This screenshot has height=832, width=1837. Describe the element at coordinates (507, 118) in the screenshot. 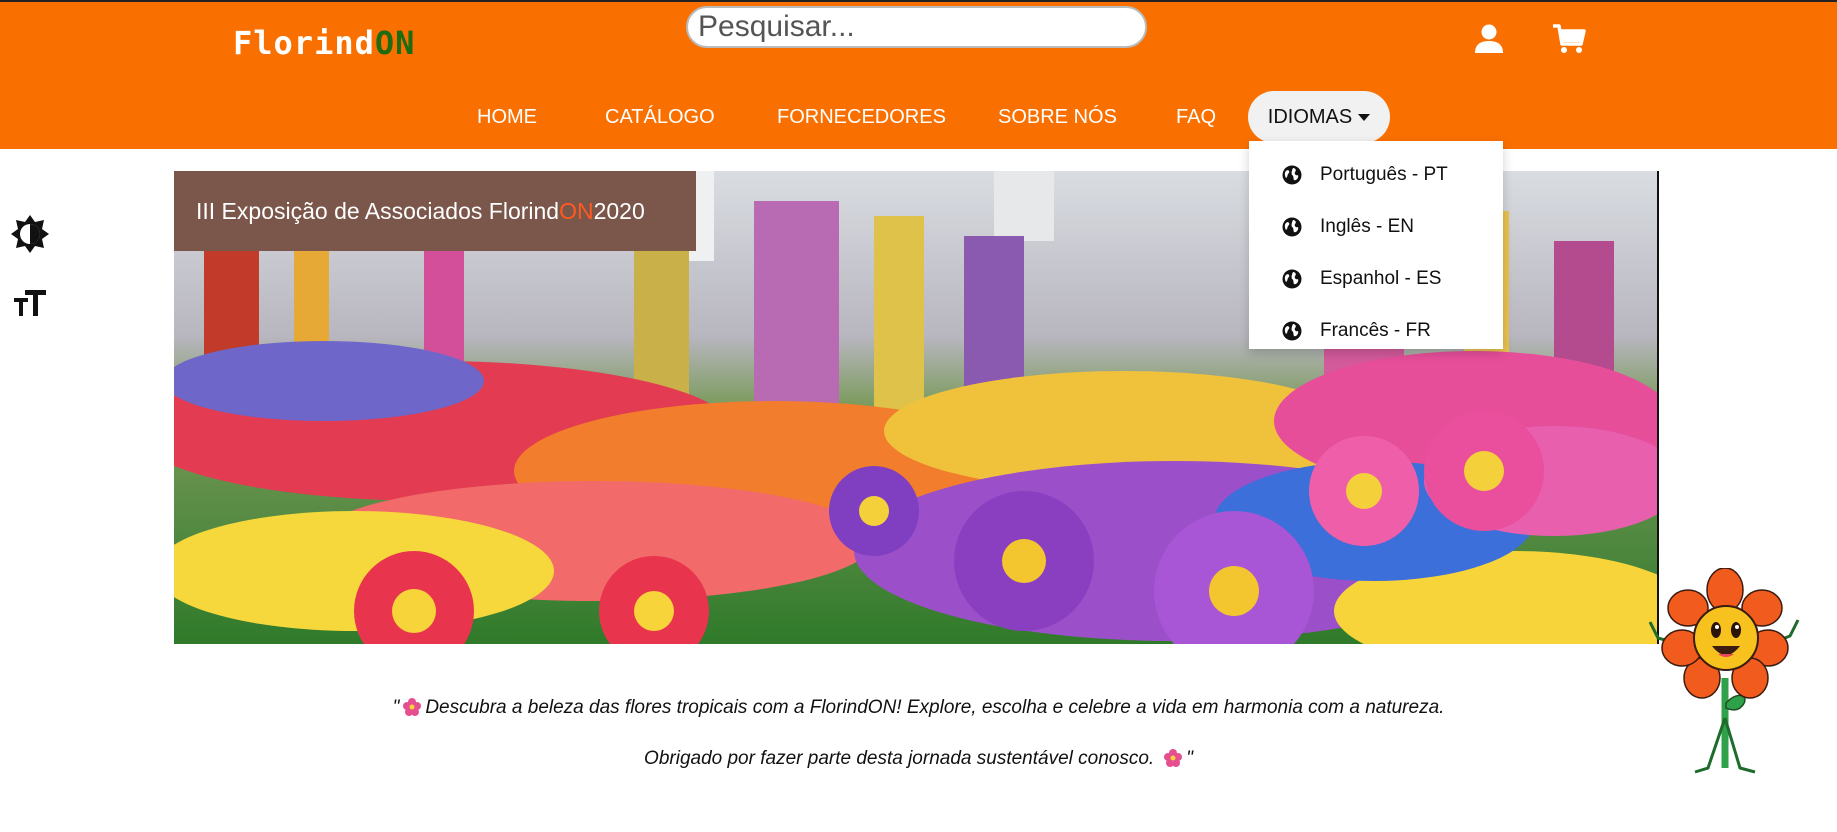

I see `nav-home: HOME` at that location.